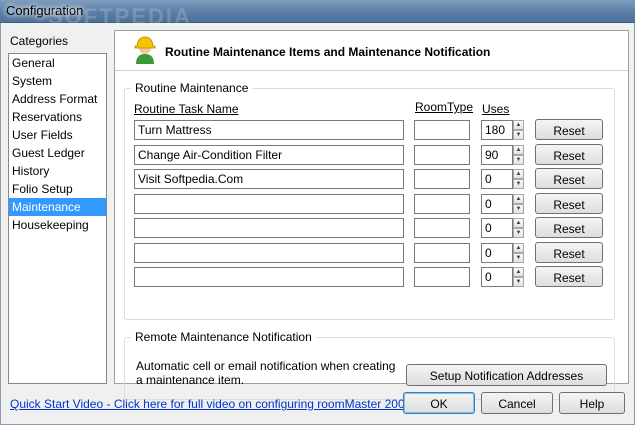 The height and width of the screenshot is (425, 635). Describe the element at coordinates (496, 109) in the screenshot. I see `col-uses: Uses` at that location.